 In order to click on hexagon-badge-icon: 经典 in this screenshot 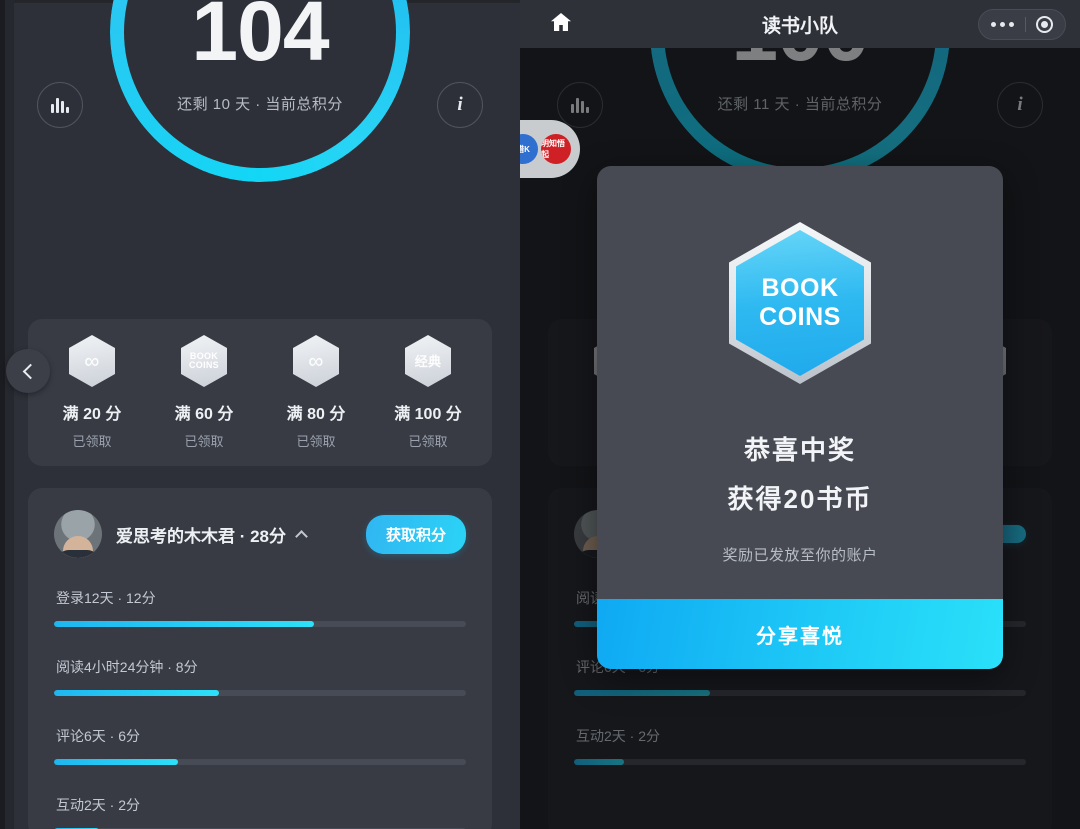, I will do `click(428, 361)`.